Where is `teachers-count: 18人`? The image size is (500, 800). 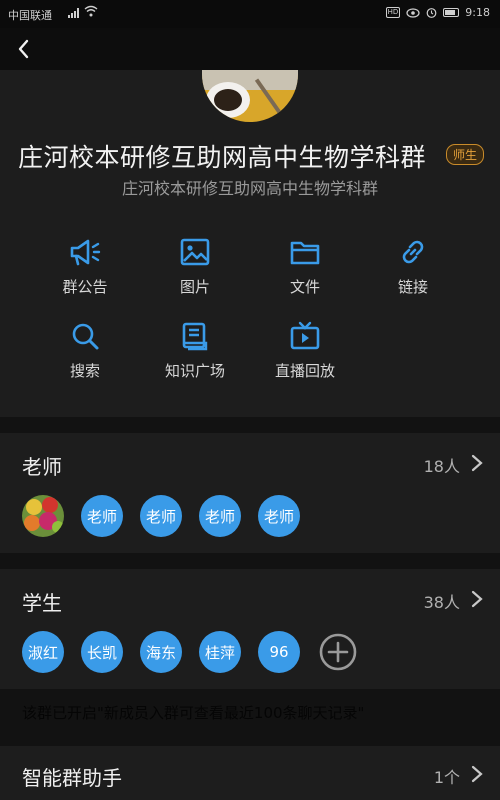 teachers-count: 18人 is located at coordinates (441, 466).